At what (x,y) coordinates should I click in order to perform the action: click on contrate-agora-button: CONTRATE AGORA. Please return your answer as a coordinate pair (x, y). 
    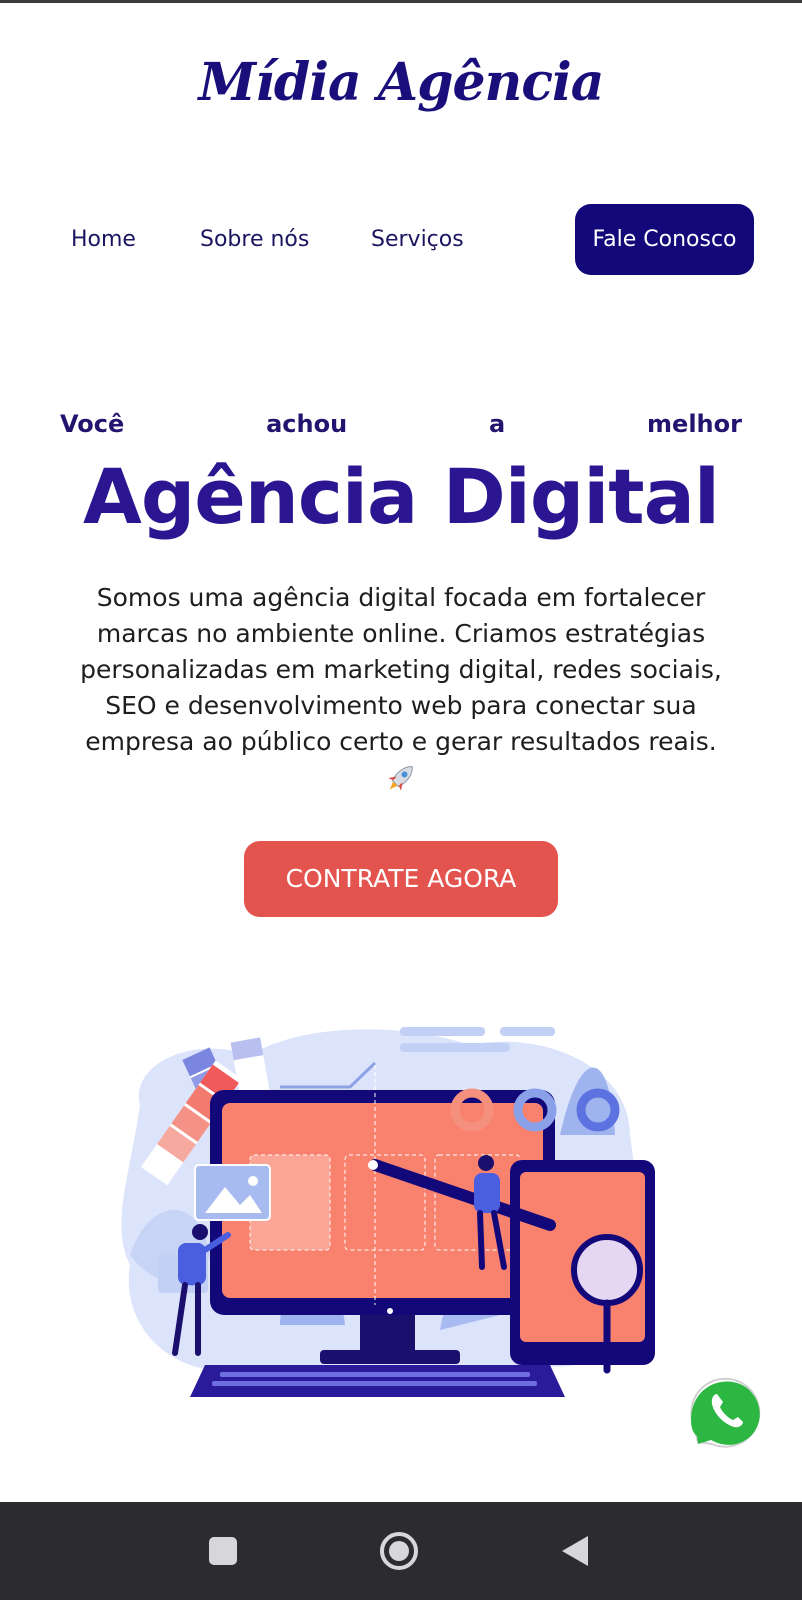
    Looking at the image, I should click on (401, 879).